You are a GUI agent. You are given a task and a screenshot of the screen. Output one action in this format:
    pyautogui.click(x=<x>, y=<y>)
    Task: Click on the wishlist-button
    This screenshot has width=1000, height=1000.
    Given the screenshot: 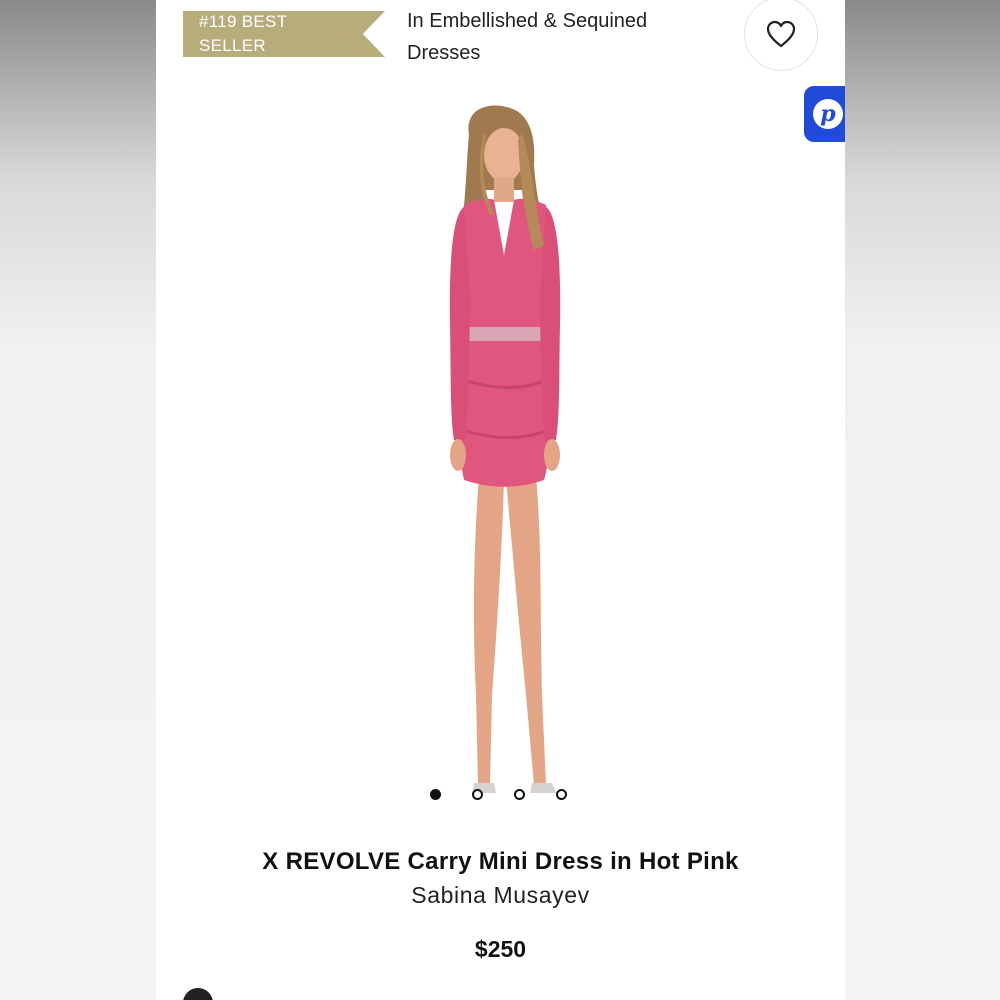 What is the action you would take?
    pyautogui.click(x=781, y=35)
    